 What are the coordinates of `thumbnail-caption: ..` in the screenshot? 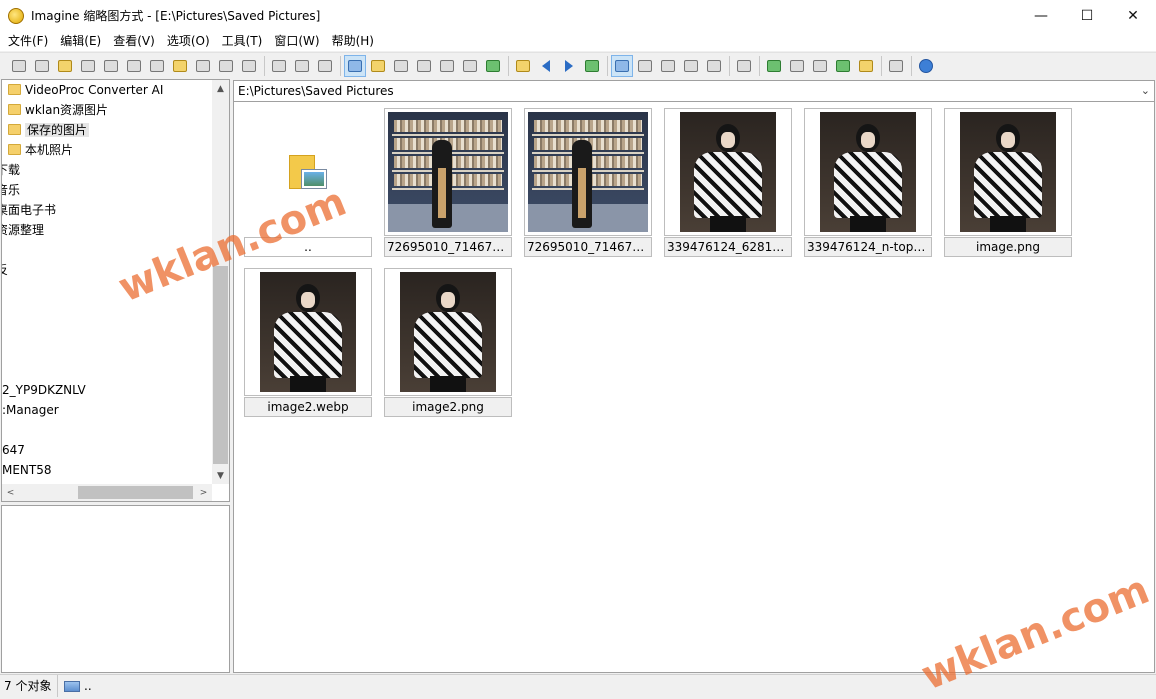 It's located at (308, 247).